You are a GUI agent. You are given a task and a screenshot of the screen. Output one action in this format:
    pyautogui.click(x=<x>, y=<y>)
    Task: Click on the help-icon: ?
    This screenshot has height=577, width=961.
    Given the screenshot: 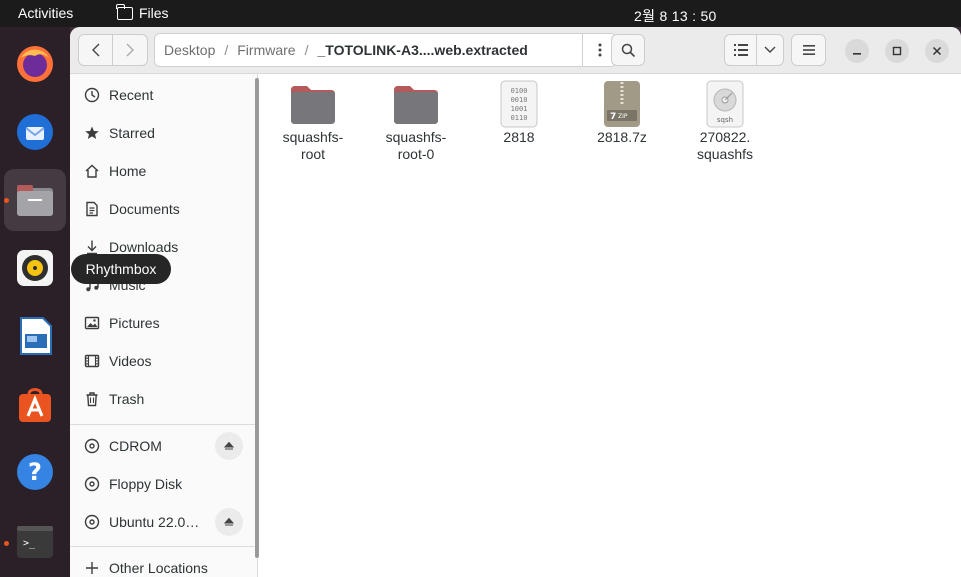 What is the action you would take?
    pyautogui.click(x=35, y=472)
    